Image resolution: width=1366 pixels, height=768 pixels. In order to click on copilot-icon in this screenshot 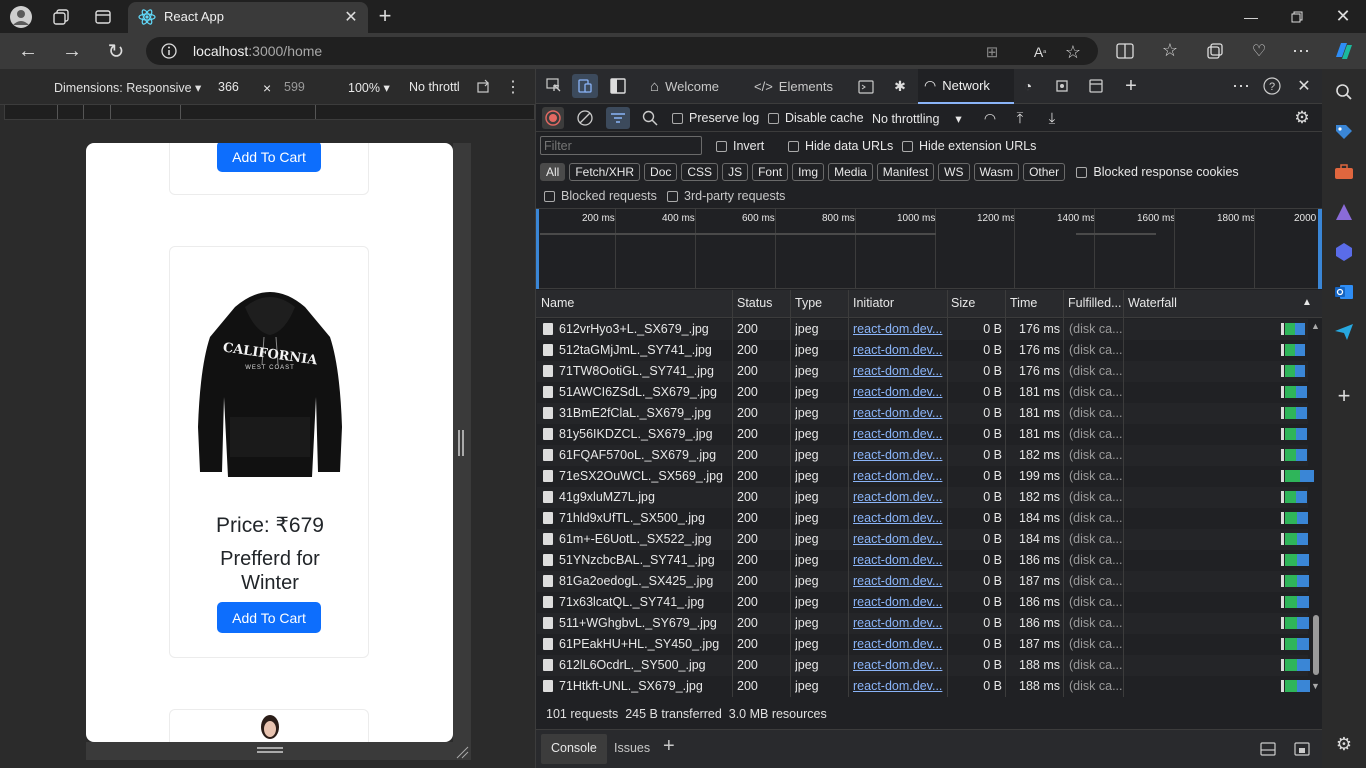, I will do `click(1343, 51)`.